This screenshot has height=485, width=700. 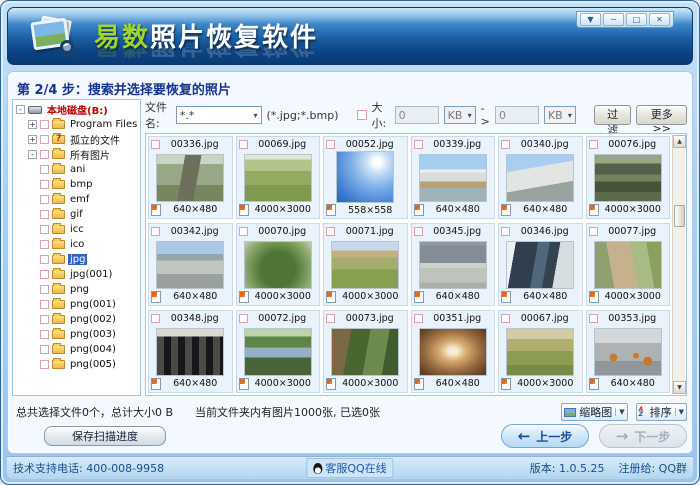 What do you see at coordinates (76, 139) in the screenshot?
I see `tree-item-孤立的文件: + 孤立的文件` at bounding box center [76, 139].